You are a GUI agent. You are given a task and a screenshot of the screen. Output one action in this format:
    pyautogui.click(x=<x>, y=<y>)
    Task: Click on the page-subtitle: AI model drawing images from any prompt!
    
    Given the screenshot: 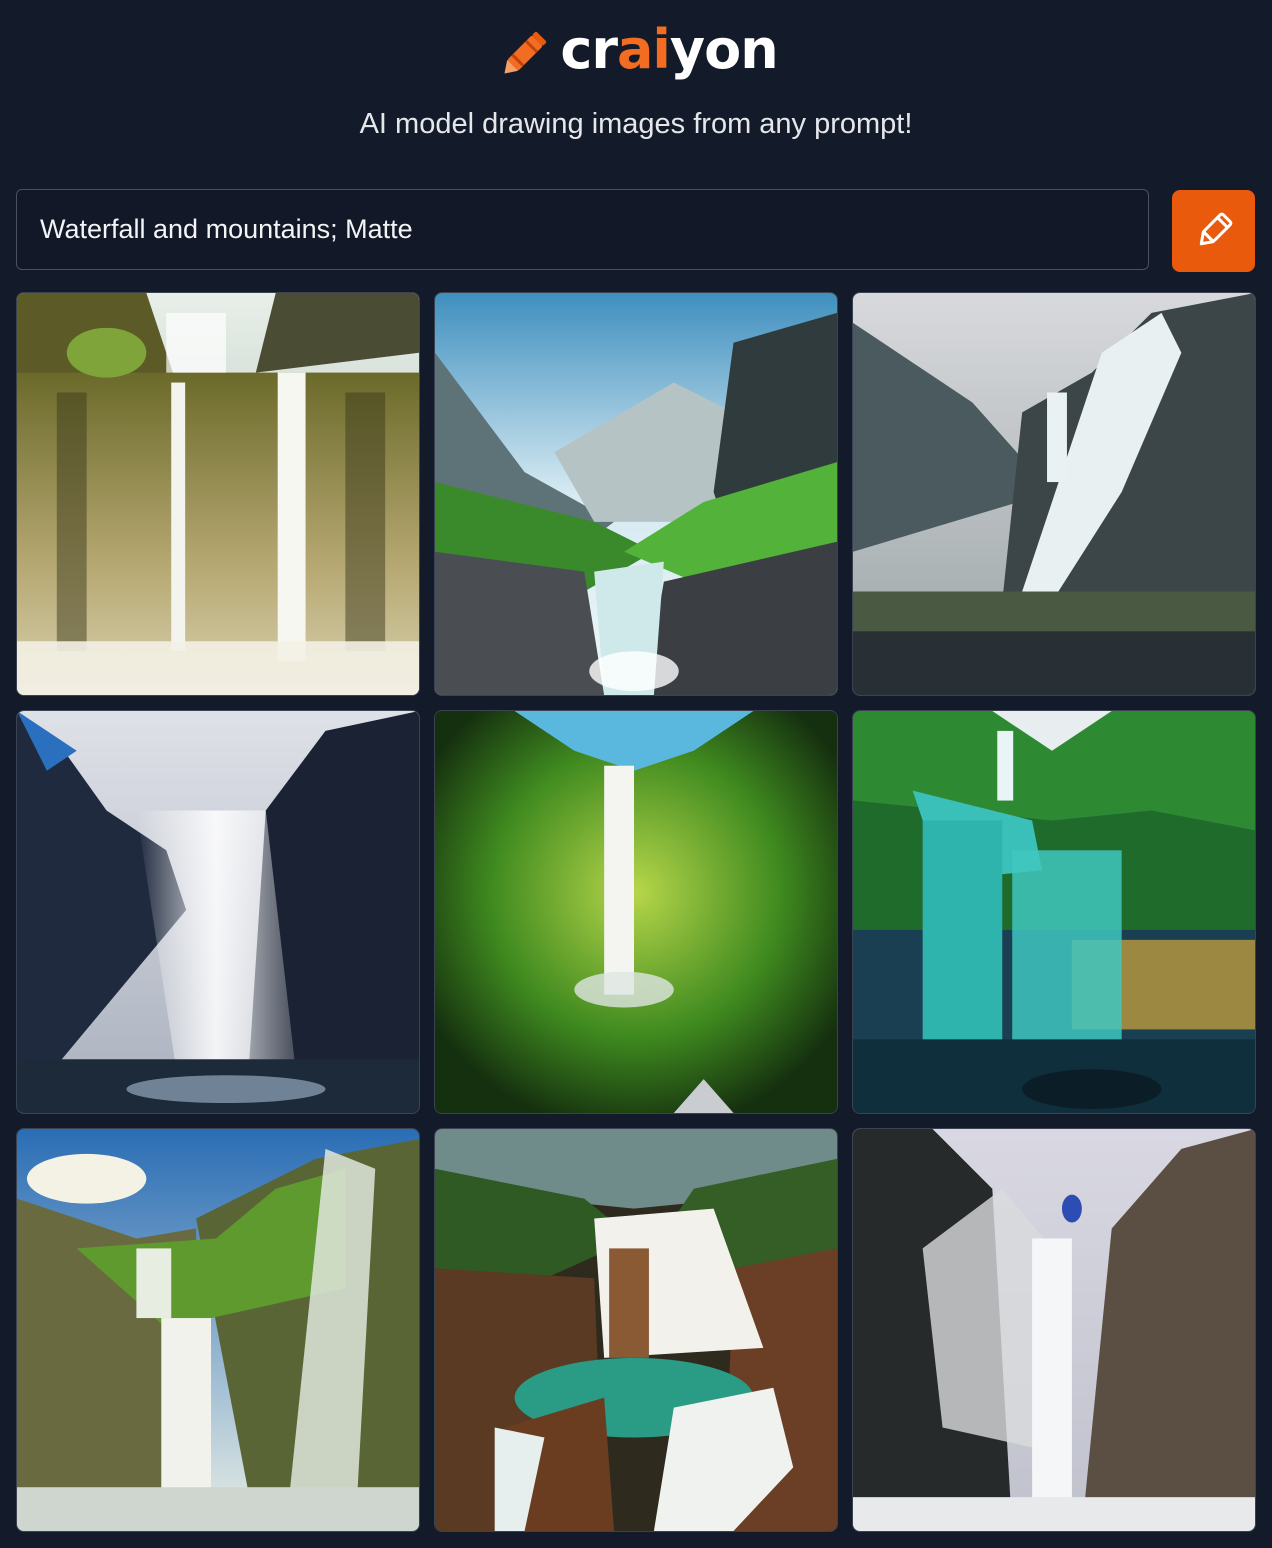 What is the action you would take?
    pyautogui.click(x=636, y=124)
    